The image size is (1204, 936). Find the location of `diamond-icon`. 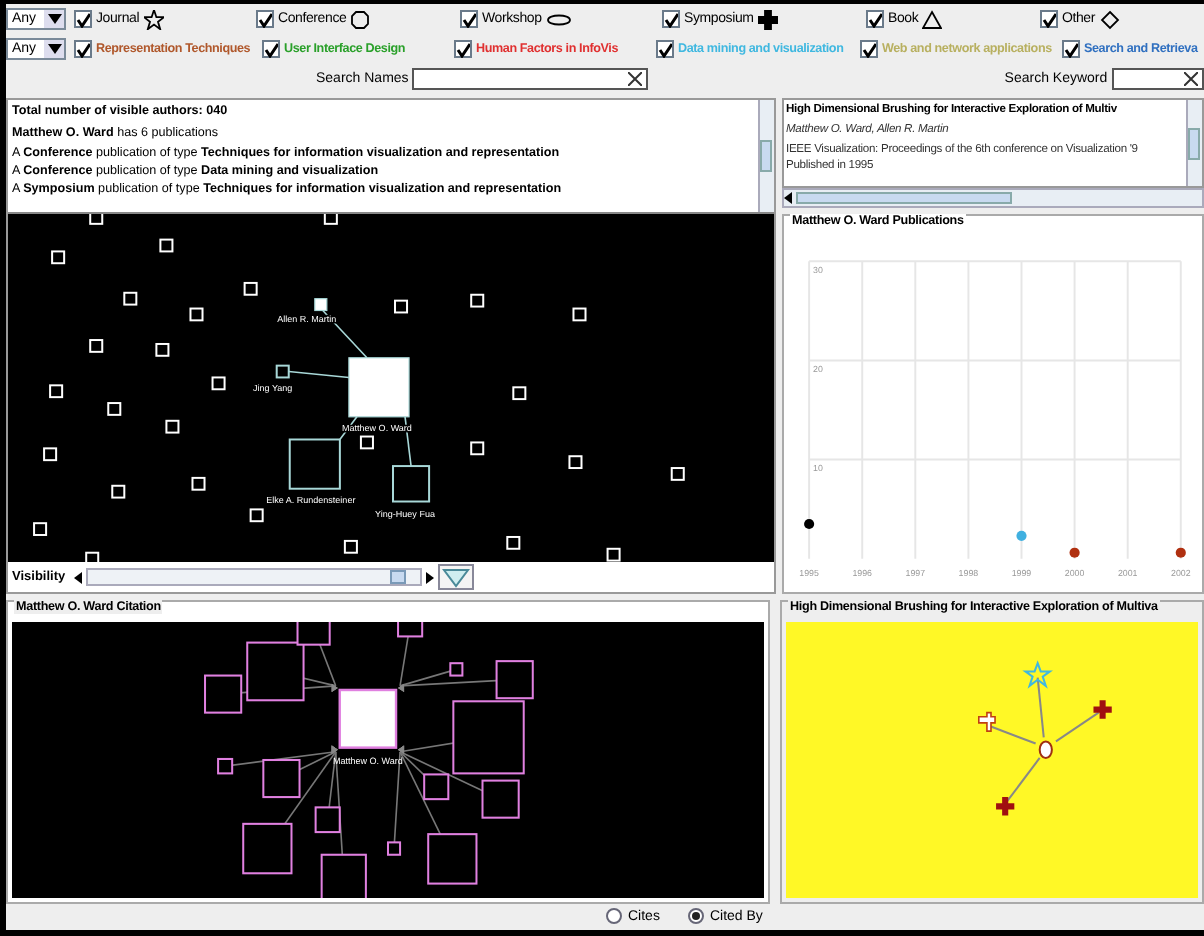

diamond-icon is located at coordinates (1109, 19).